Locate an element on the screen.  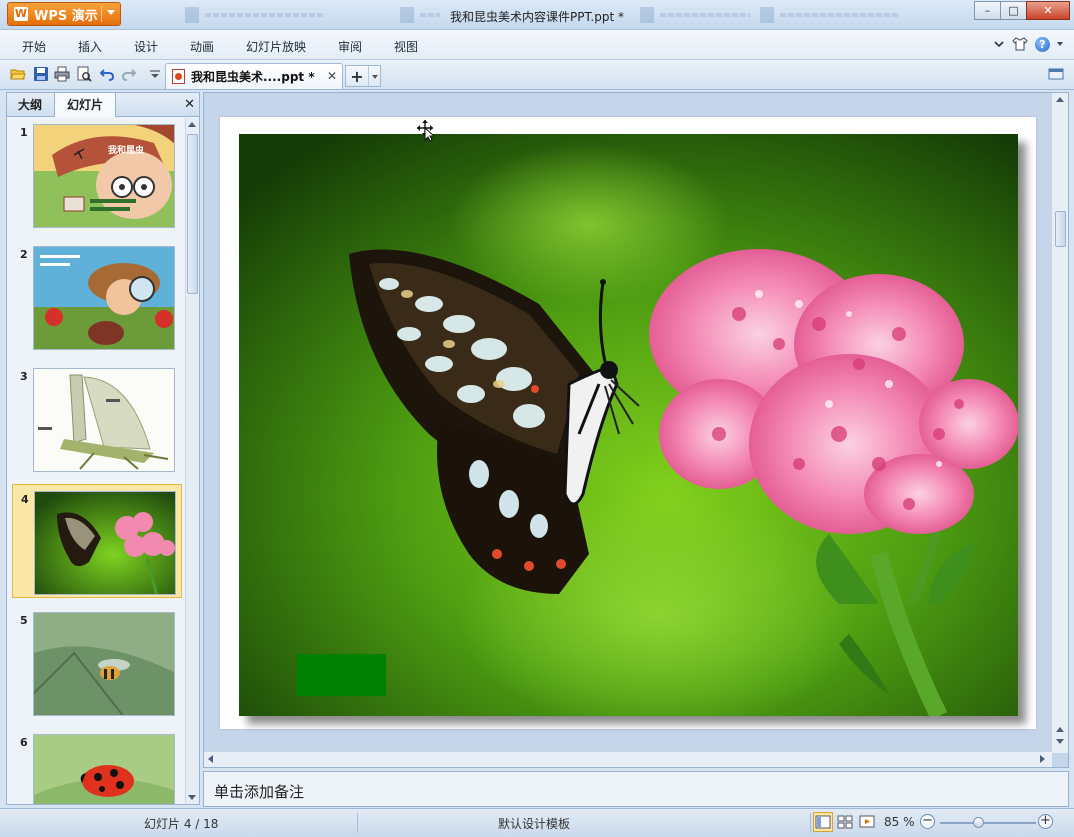
slide-thumbnail: 1 我和昆虫 is located at coordinates (97, 175).